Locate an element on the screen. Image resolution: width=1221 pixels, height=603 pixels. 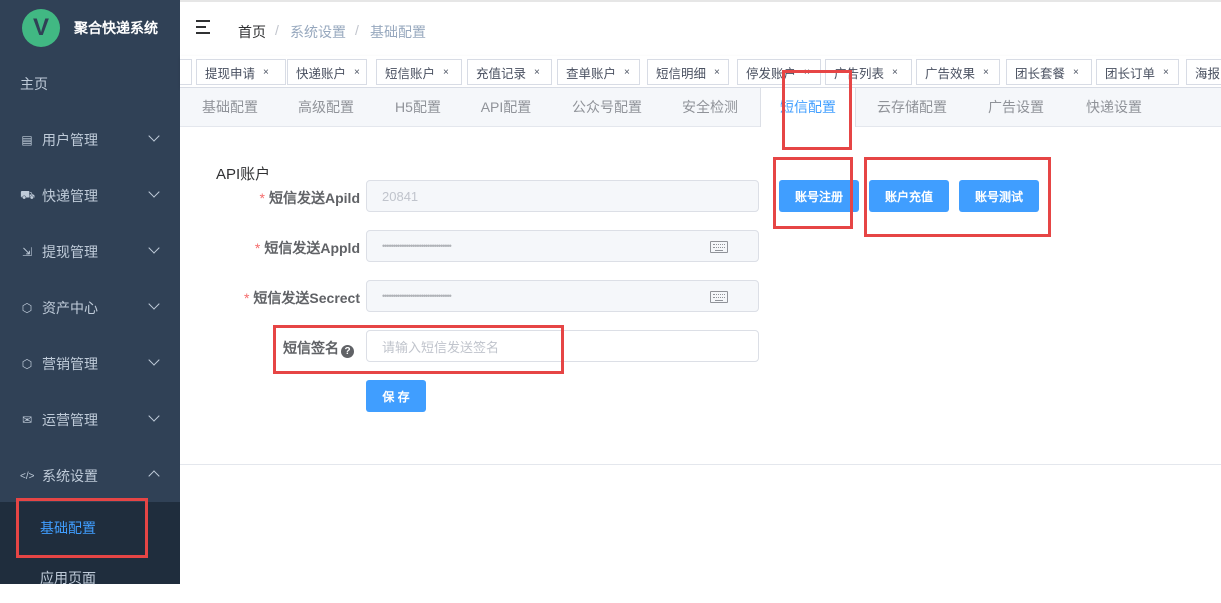
settings-submenu: 基础配置 应用页面 is located at coordinates (90, 544).